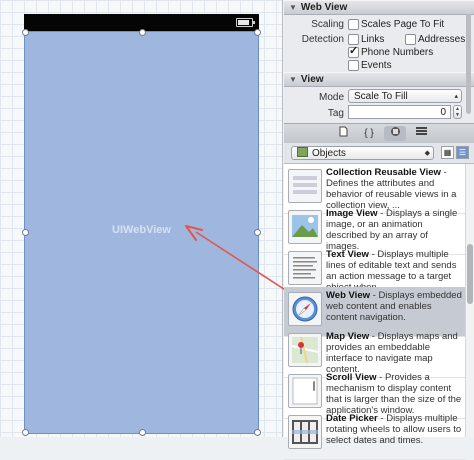 Image resolution: width=474 pixels, height=460 pixels. Describe the element at coordinates (348, 295) in the screenshot. I see `item-title: Web View` at that location.